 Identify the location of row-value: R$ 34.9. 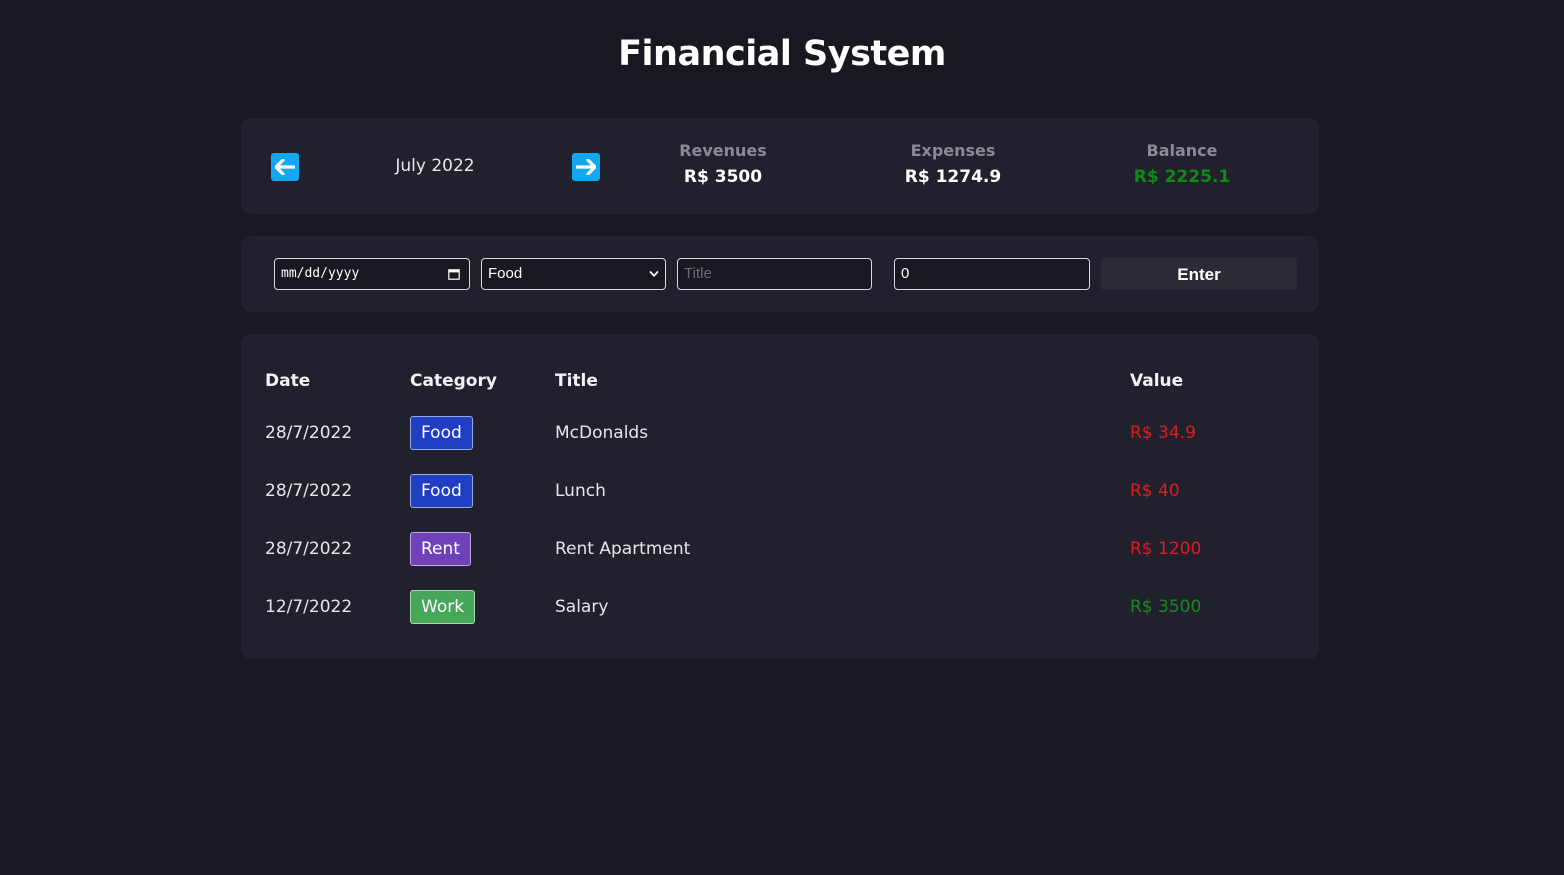
(1163, 433).